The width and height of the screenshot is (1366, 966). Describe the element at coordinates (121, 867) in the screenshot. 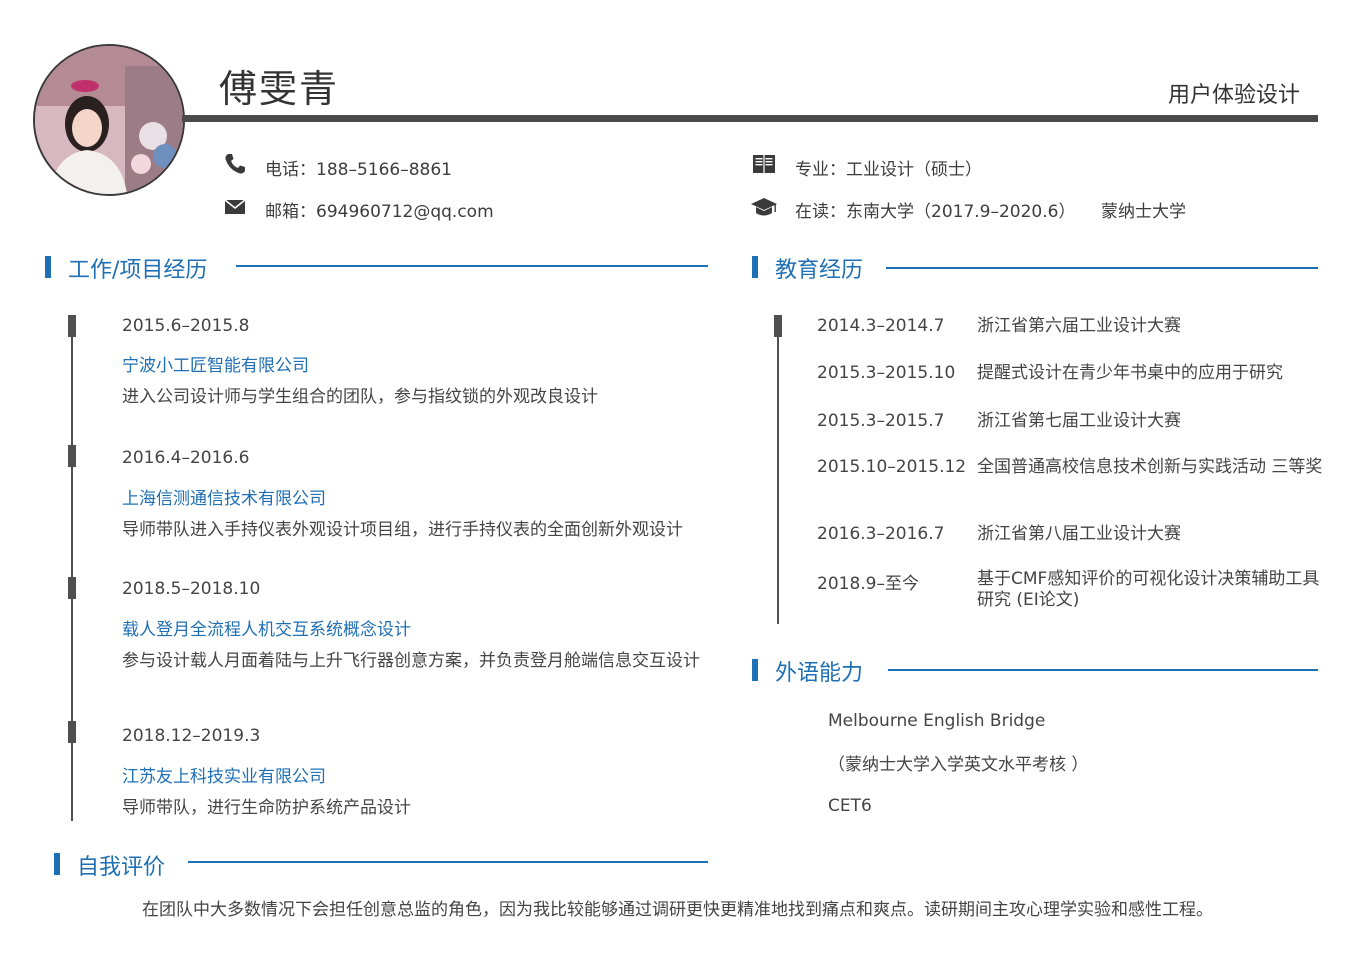

I see `self-section-title: 自我评价` at that location.